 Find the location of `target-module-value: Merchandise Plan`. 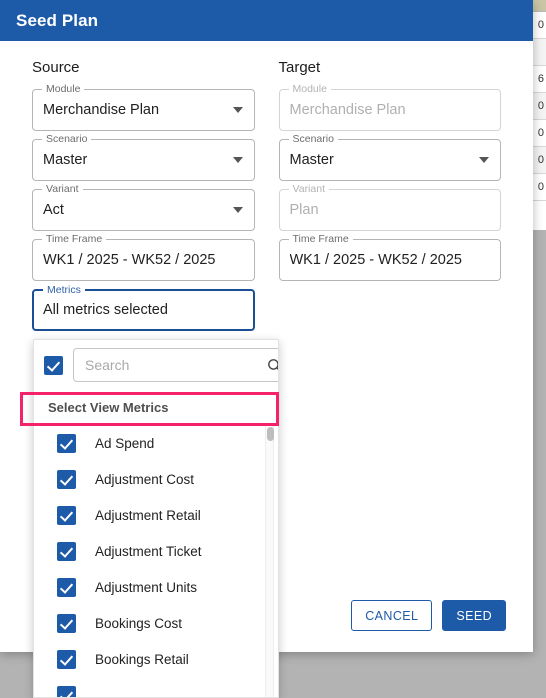

target-module-value: Merchandise Plan is located at coordinates (347, 110).